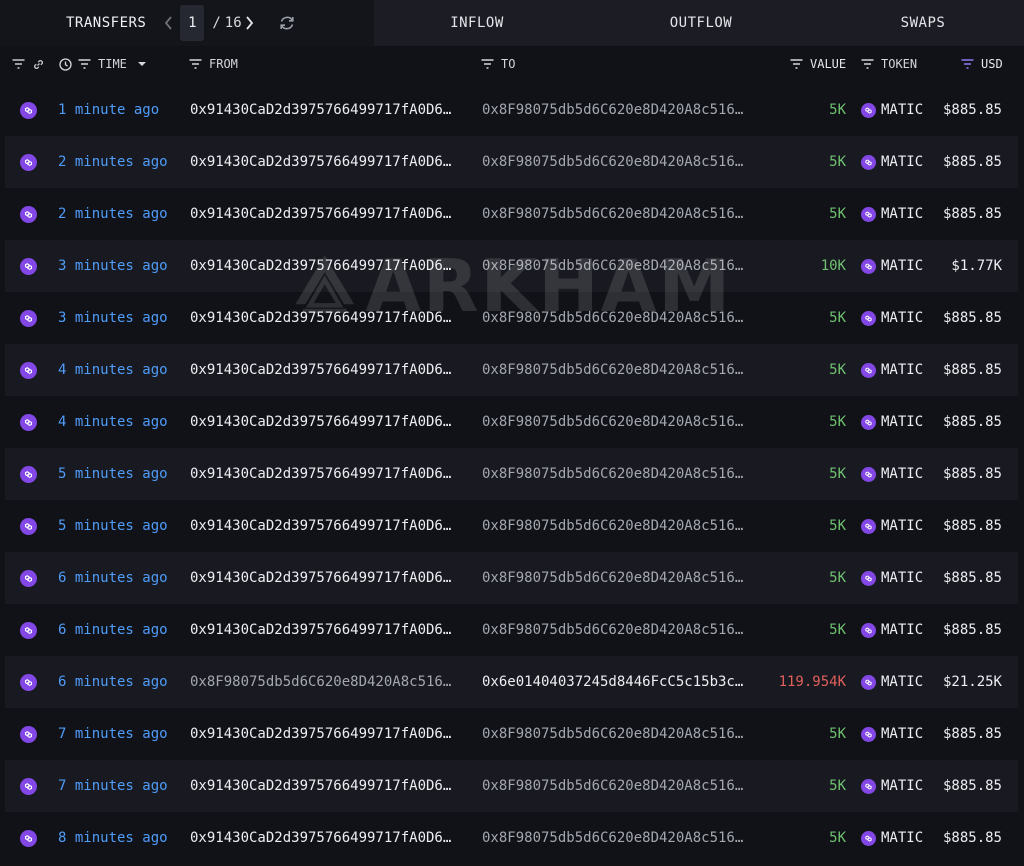  What do you see at coordinates (168, 23) in the screenshot?
I see `prev-page-button` at bounding box center [168, 23].